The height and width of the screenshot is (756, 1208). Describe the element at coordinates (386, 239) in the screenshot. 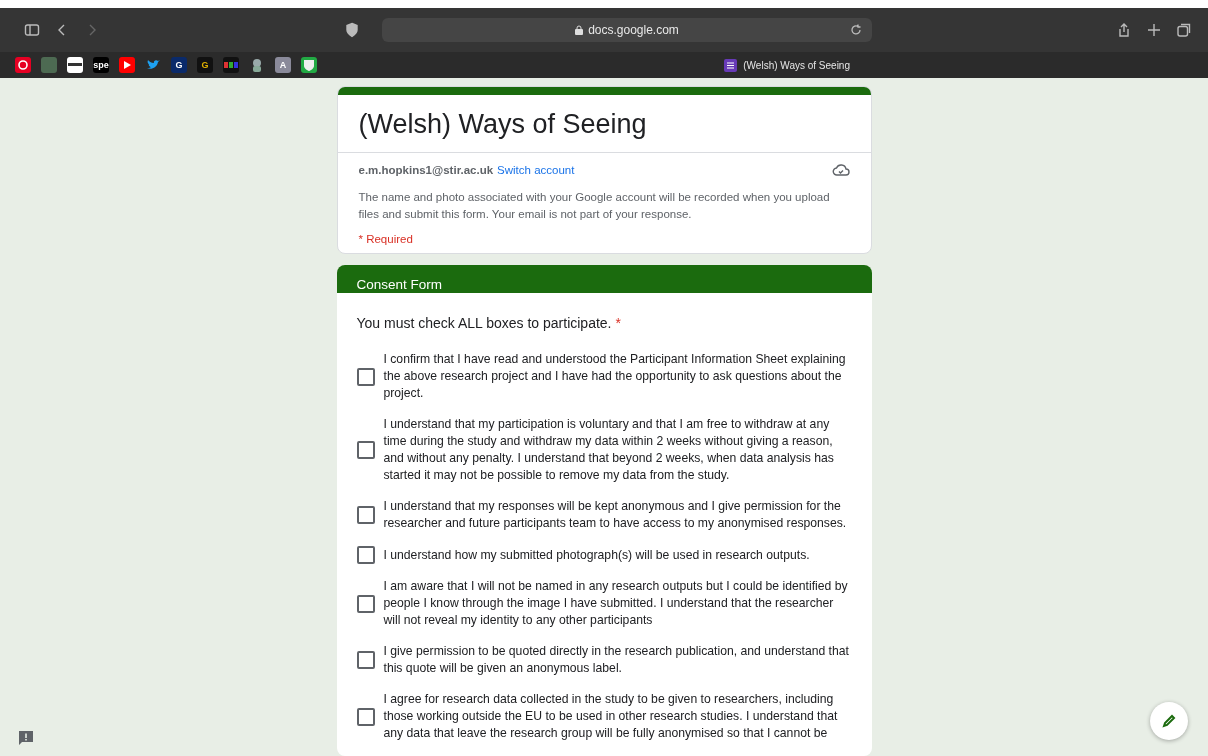

I see `required-note: * Required` at that location.